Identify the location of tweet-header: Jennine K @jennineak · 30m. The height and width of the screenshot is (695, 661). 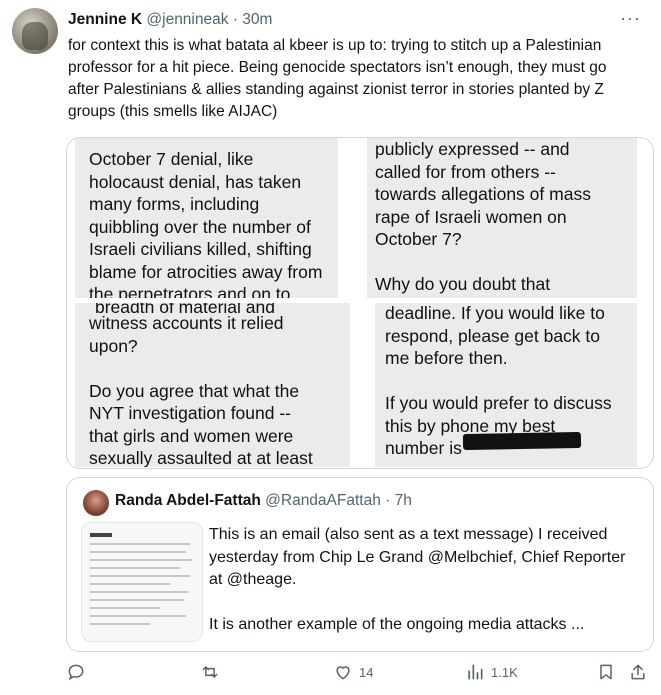
(170, 20).